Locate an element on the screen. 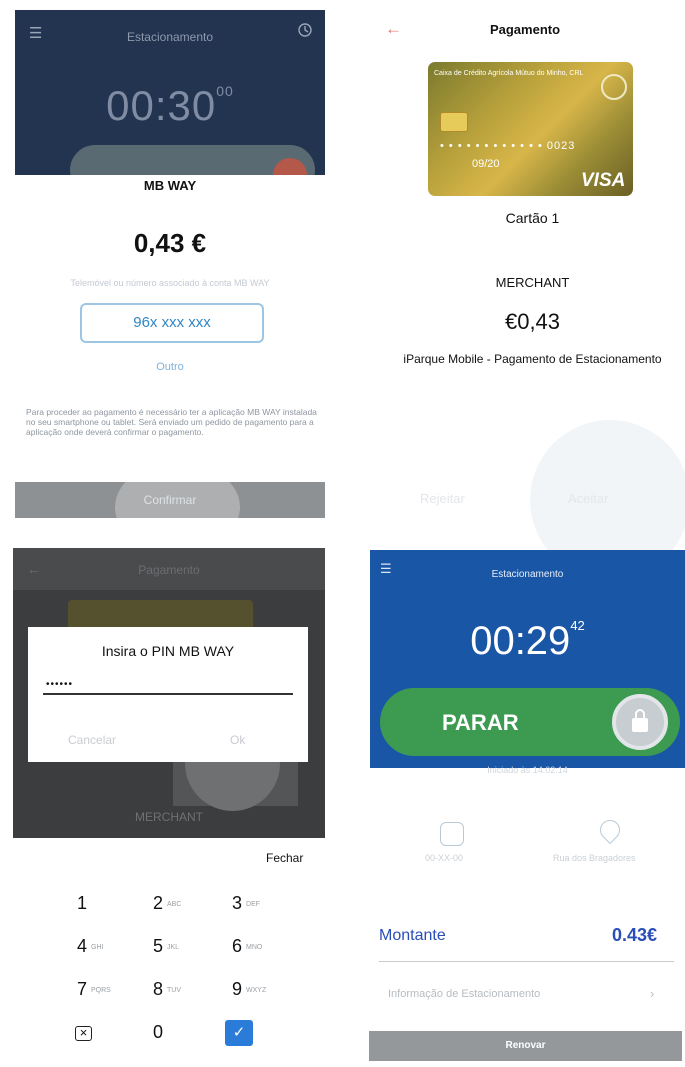 The image size is (685, 1067). lock-icon is located at coordinates (640, 722).